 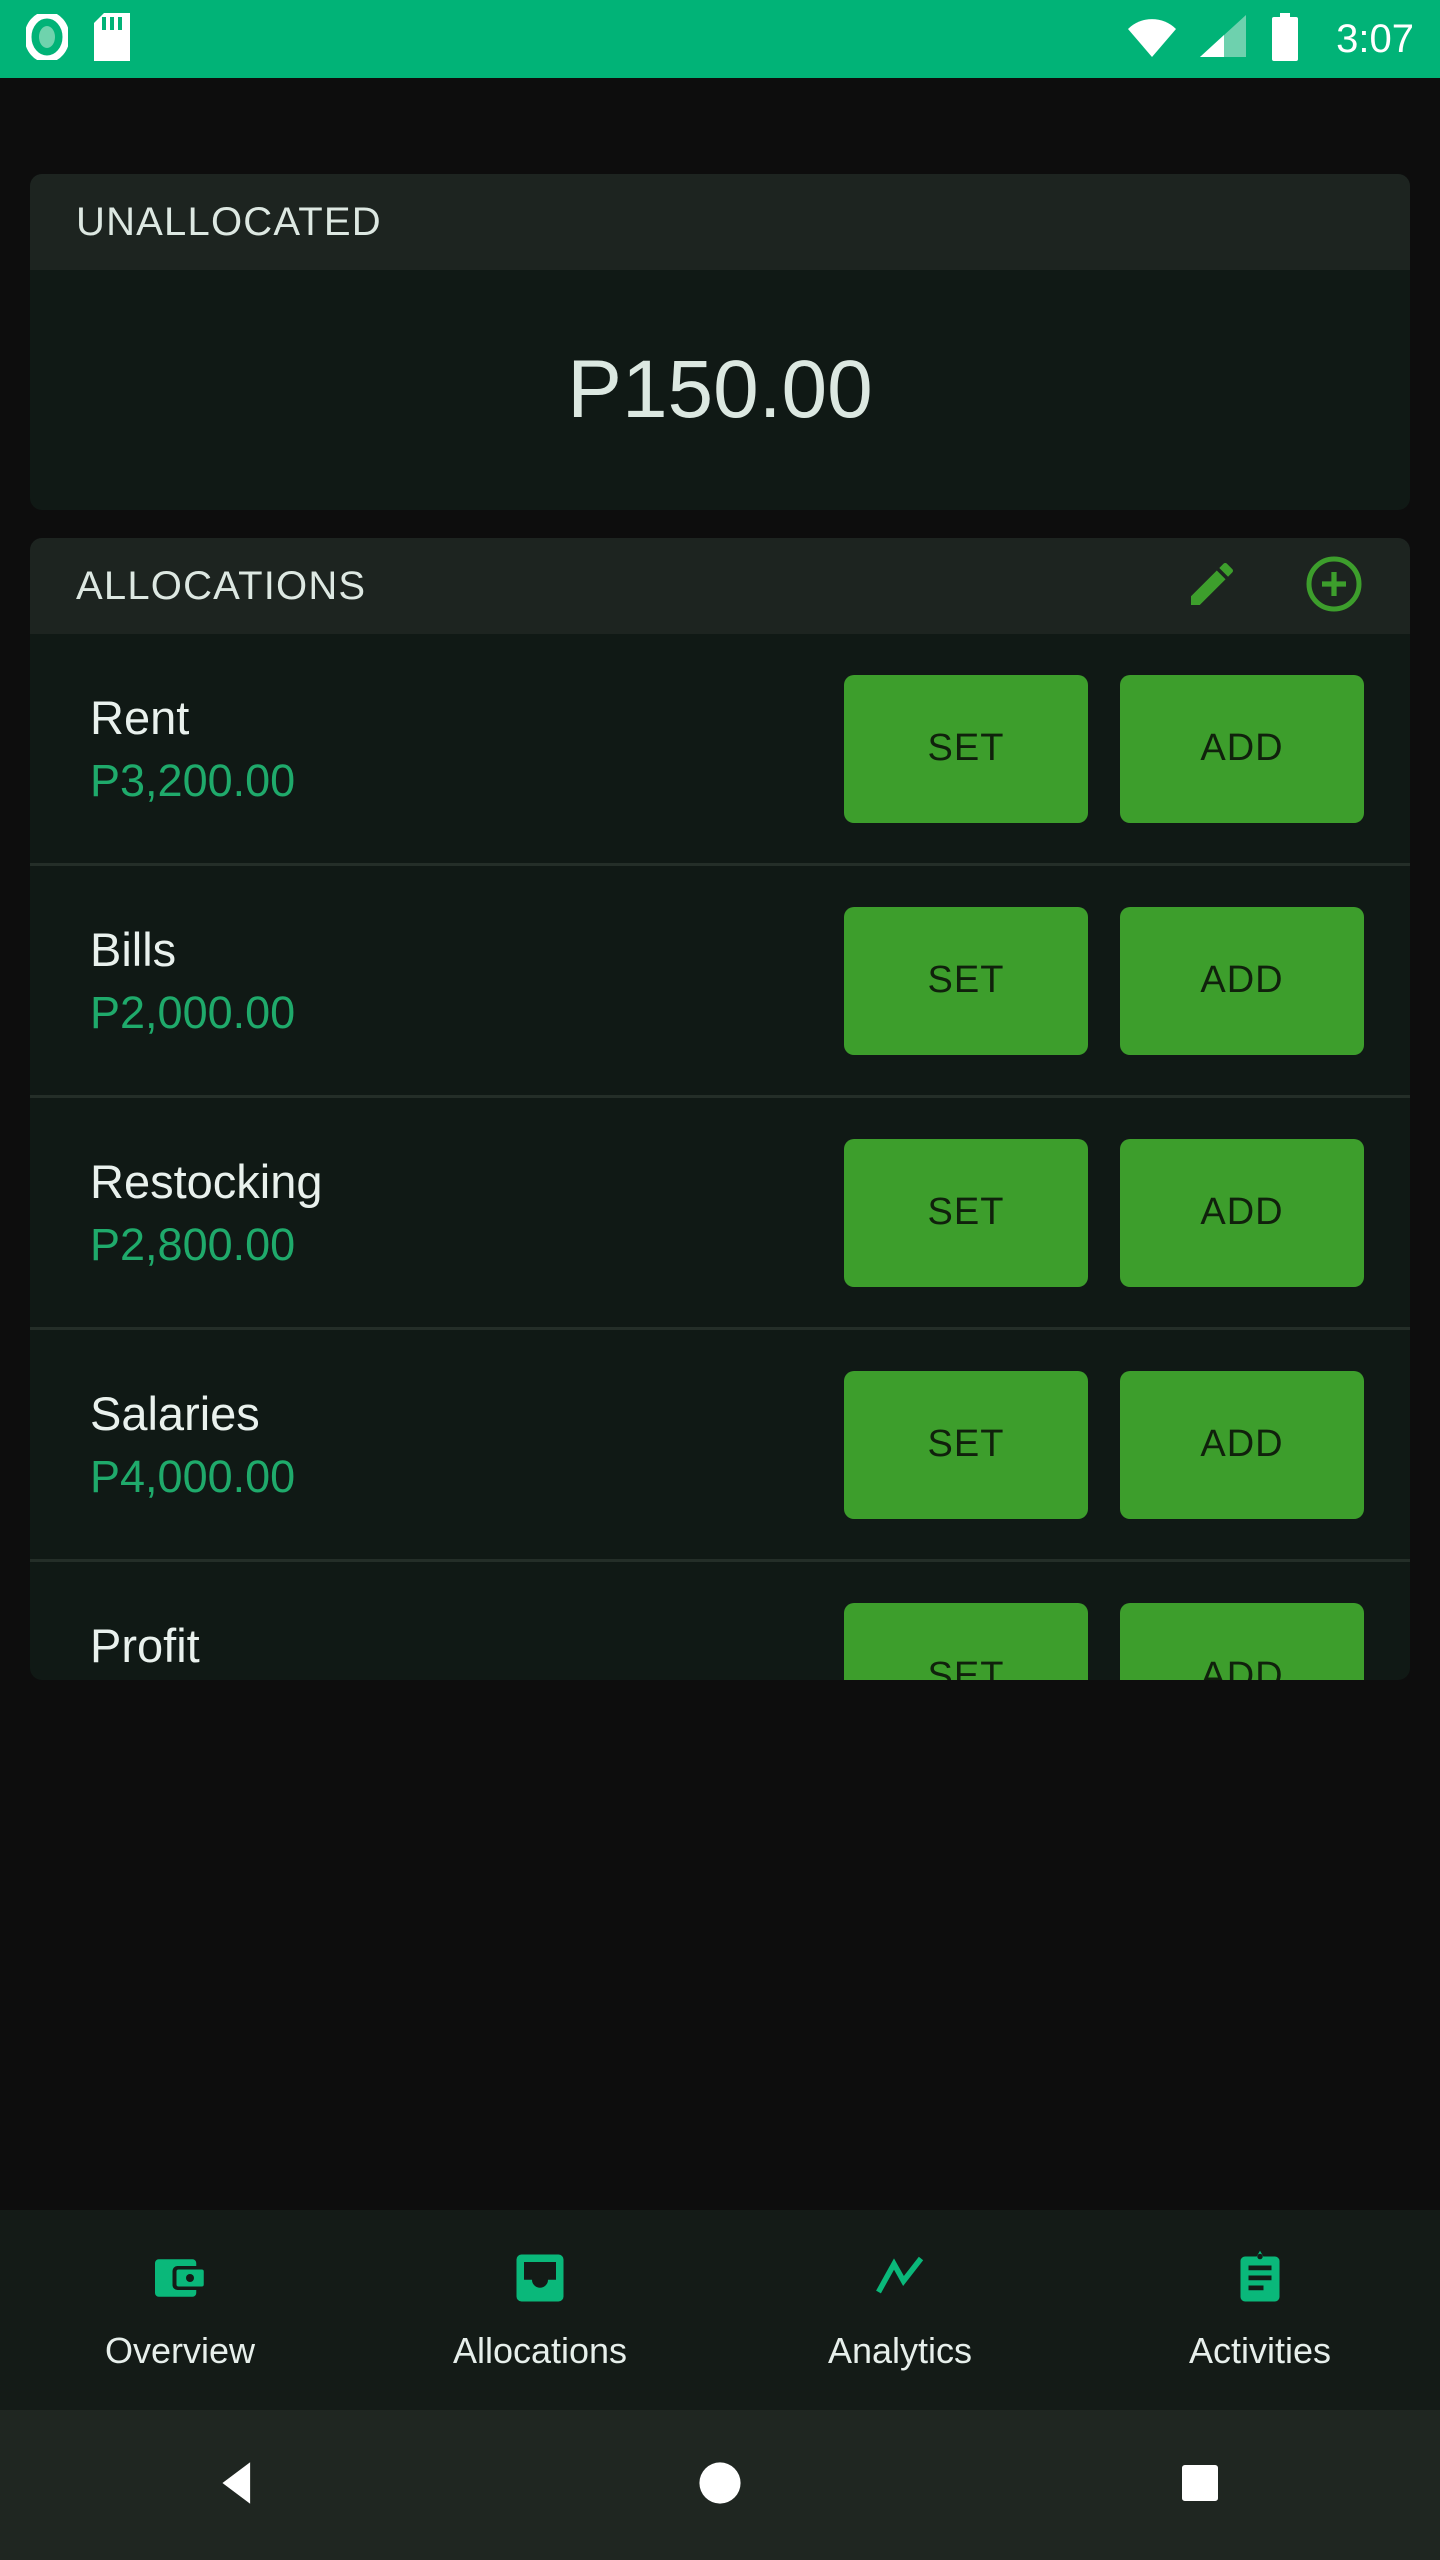 I want to click on allocation-texts: Profit P850.00, so click(x=174, y=1650).